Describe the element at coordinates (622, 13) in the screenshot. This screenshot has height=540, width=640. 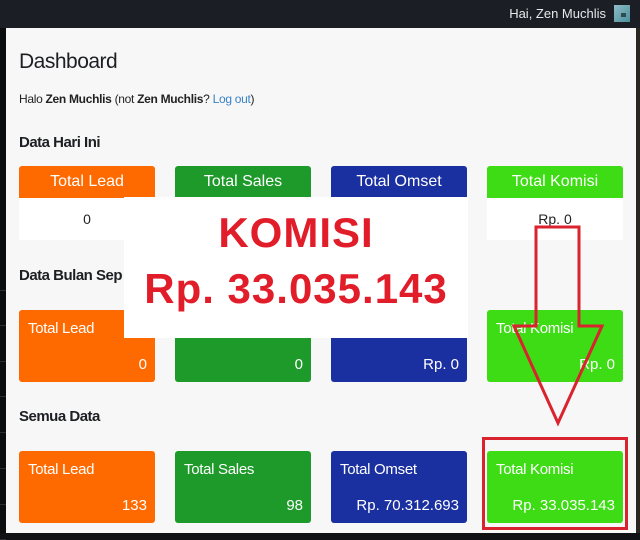
I see `user-avatar-icon` at that location.